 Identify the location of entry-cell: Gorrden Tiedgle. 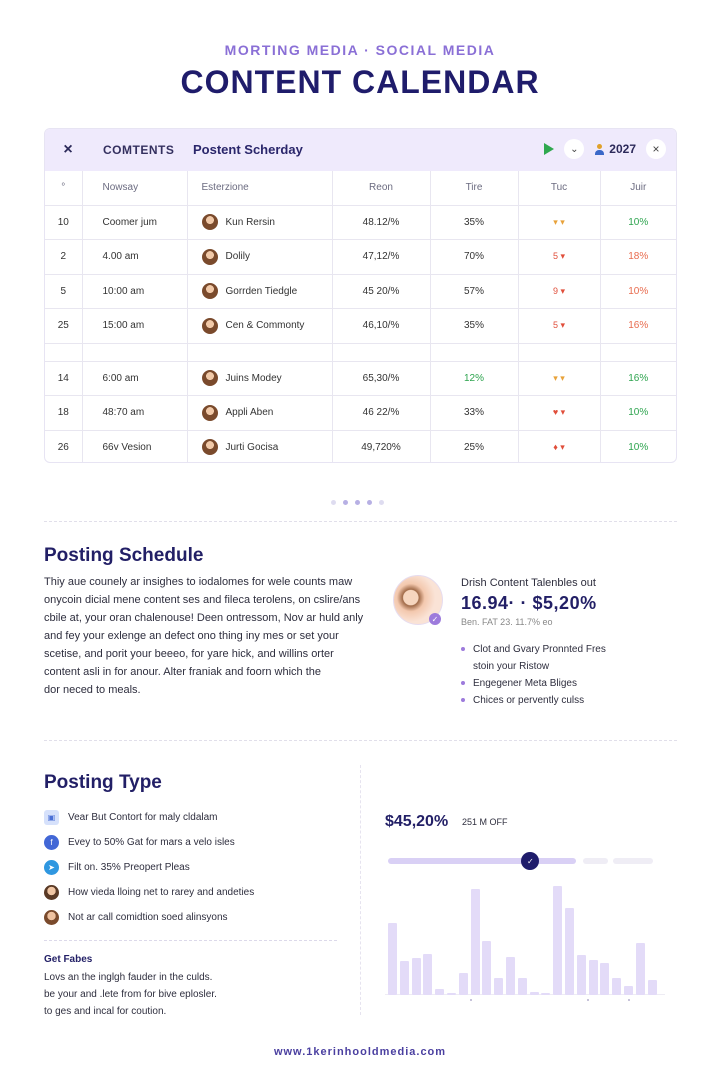
(266, 291).